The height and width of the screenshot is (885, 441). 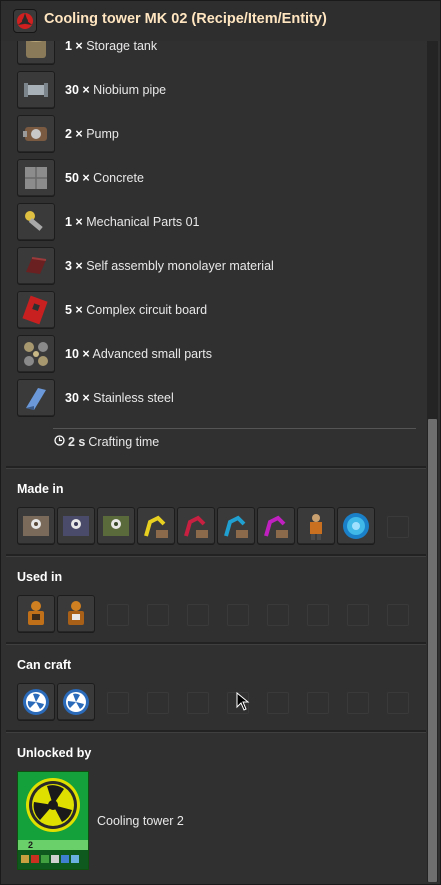 What do you see at coordinates (217, 179) in the screenshot?
I see `ingredient-row: 50 × Concrete` at bounding box center [217, 179].